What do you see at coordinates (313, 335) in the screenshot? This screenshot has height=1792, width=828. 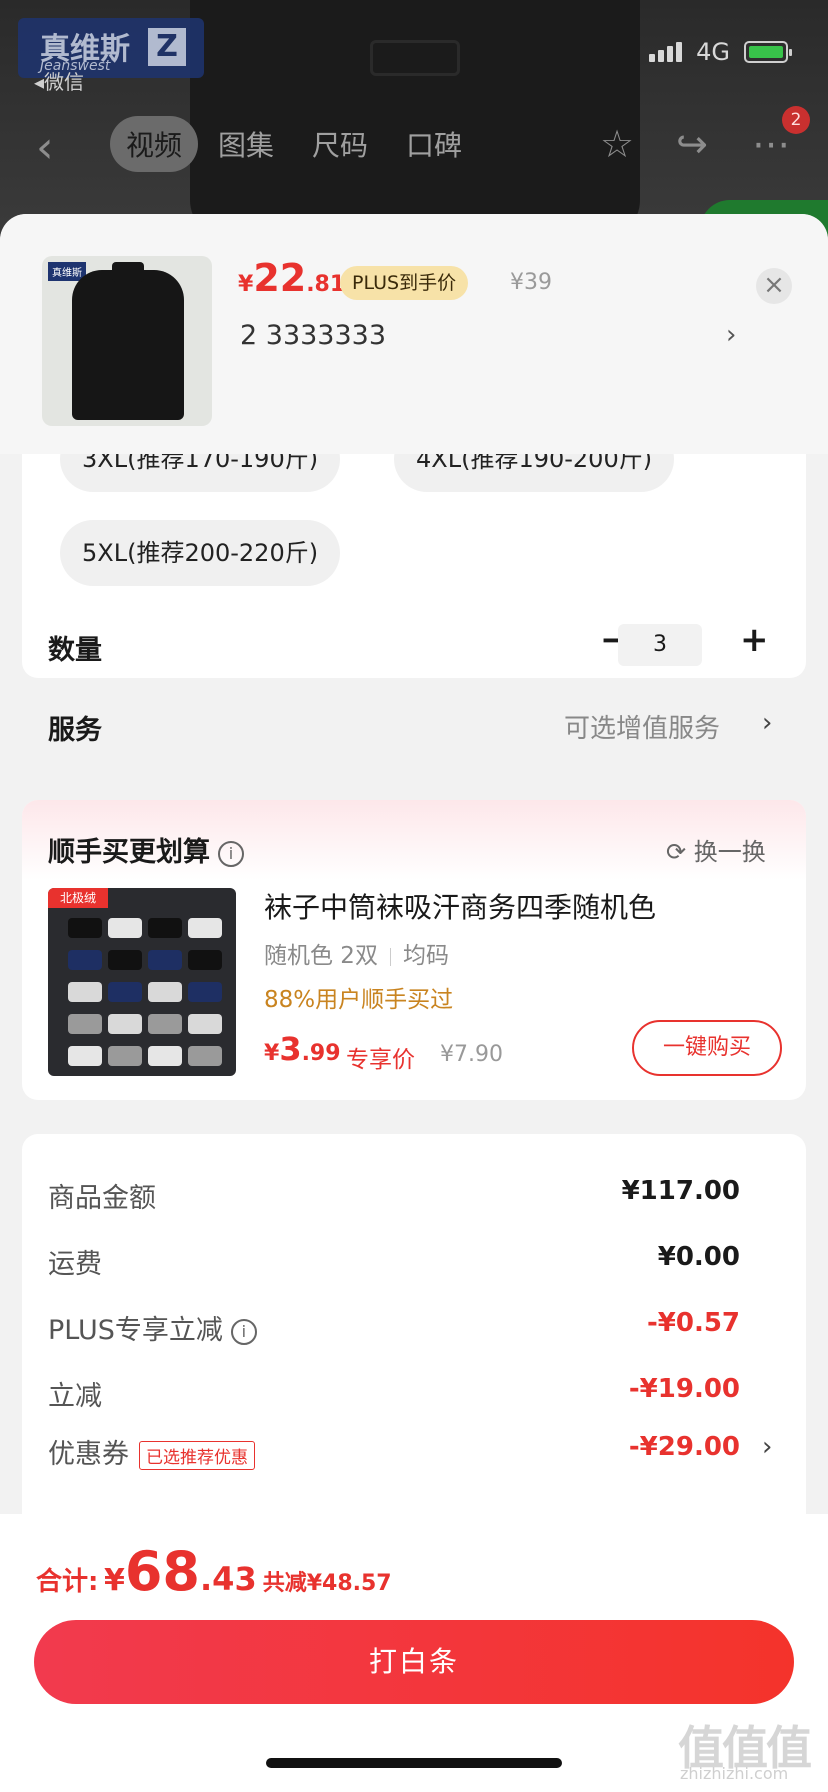 I see `selected-sku-text: 2 3333333` at bounding box center [313, 335].